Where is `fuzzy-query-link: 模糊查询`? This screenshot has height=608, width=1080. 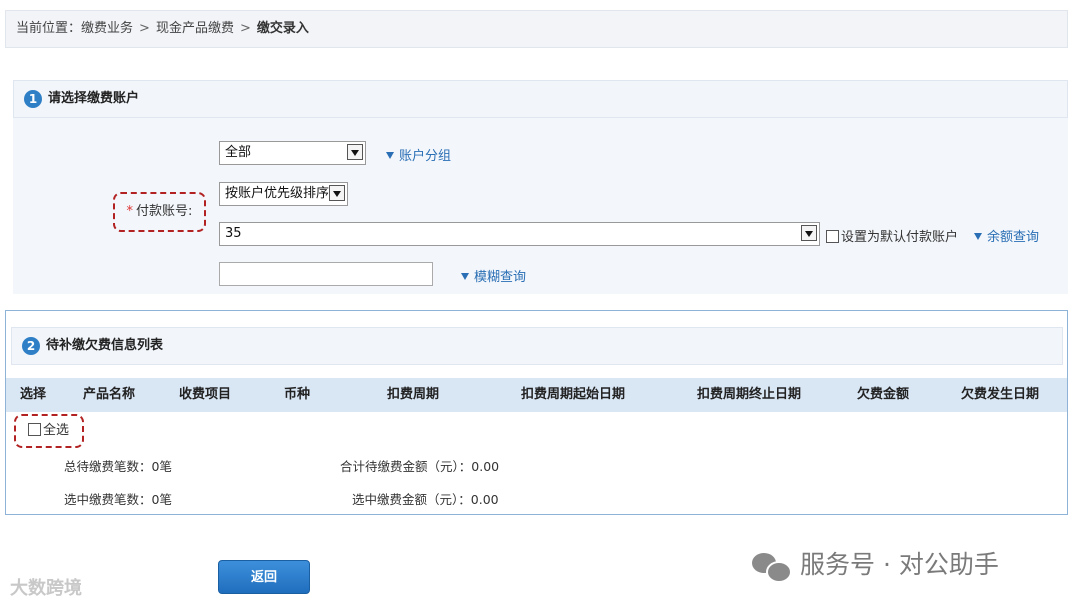
fuzzy-query-link: 模糊查询 is located at coordinates (493, 275).